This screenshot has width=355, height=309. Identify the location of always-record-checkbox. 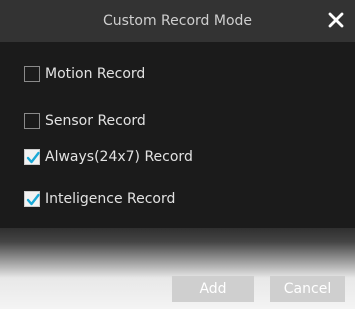
(32, 157).